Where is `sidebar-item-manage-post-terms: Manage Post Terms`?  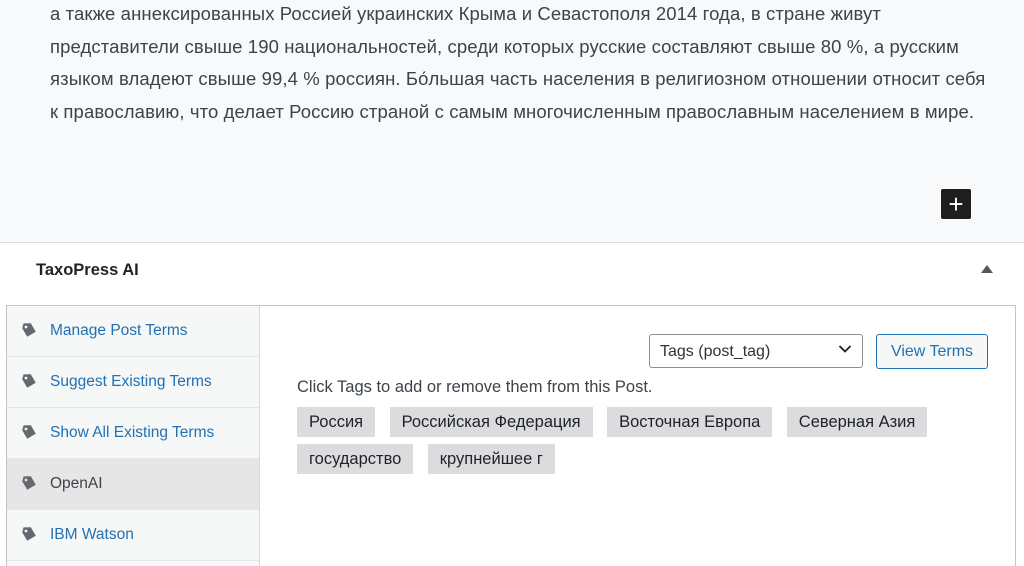 sidebar-item-manage-post-terms: Manage Post Terms is located at coordinates (133, 331).